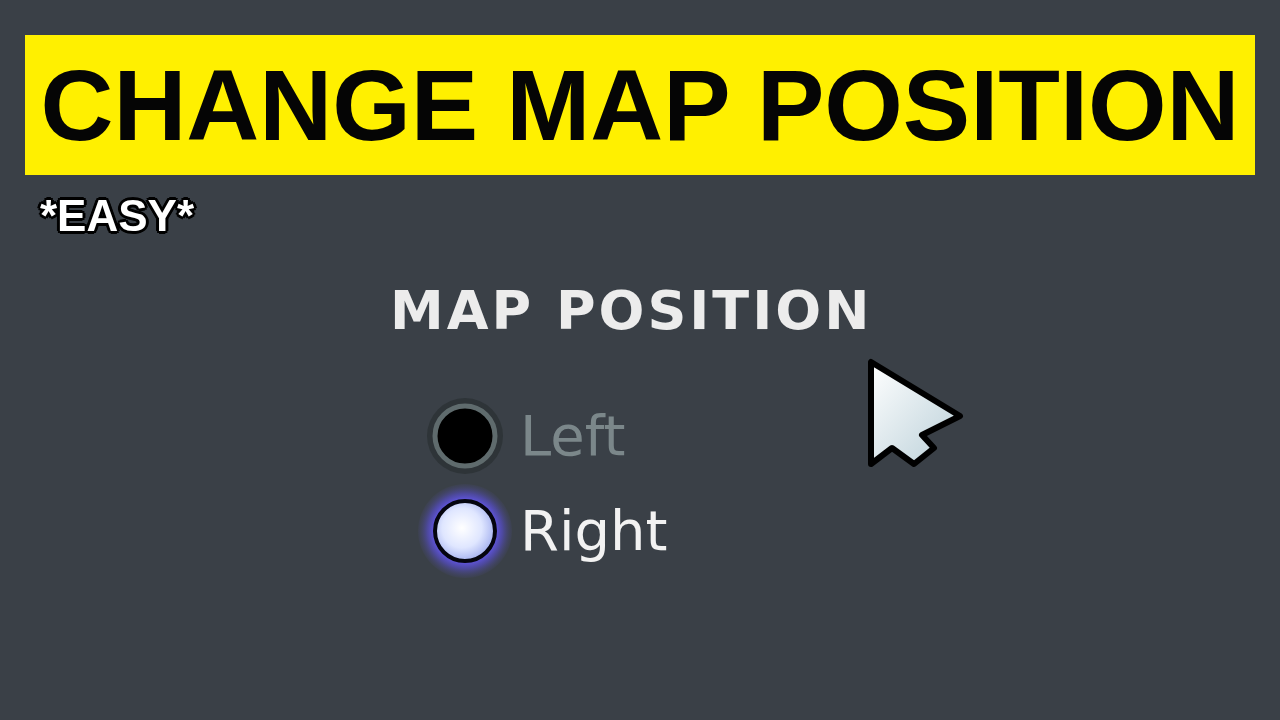  Describe the element at coordinates (640, 105) in the screenshot. I see `banner-title: CHANGE MAP POSITION` at that location.